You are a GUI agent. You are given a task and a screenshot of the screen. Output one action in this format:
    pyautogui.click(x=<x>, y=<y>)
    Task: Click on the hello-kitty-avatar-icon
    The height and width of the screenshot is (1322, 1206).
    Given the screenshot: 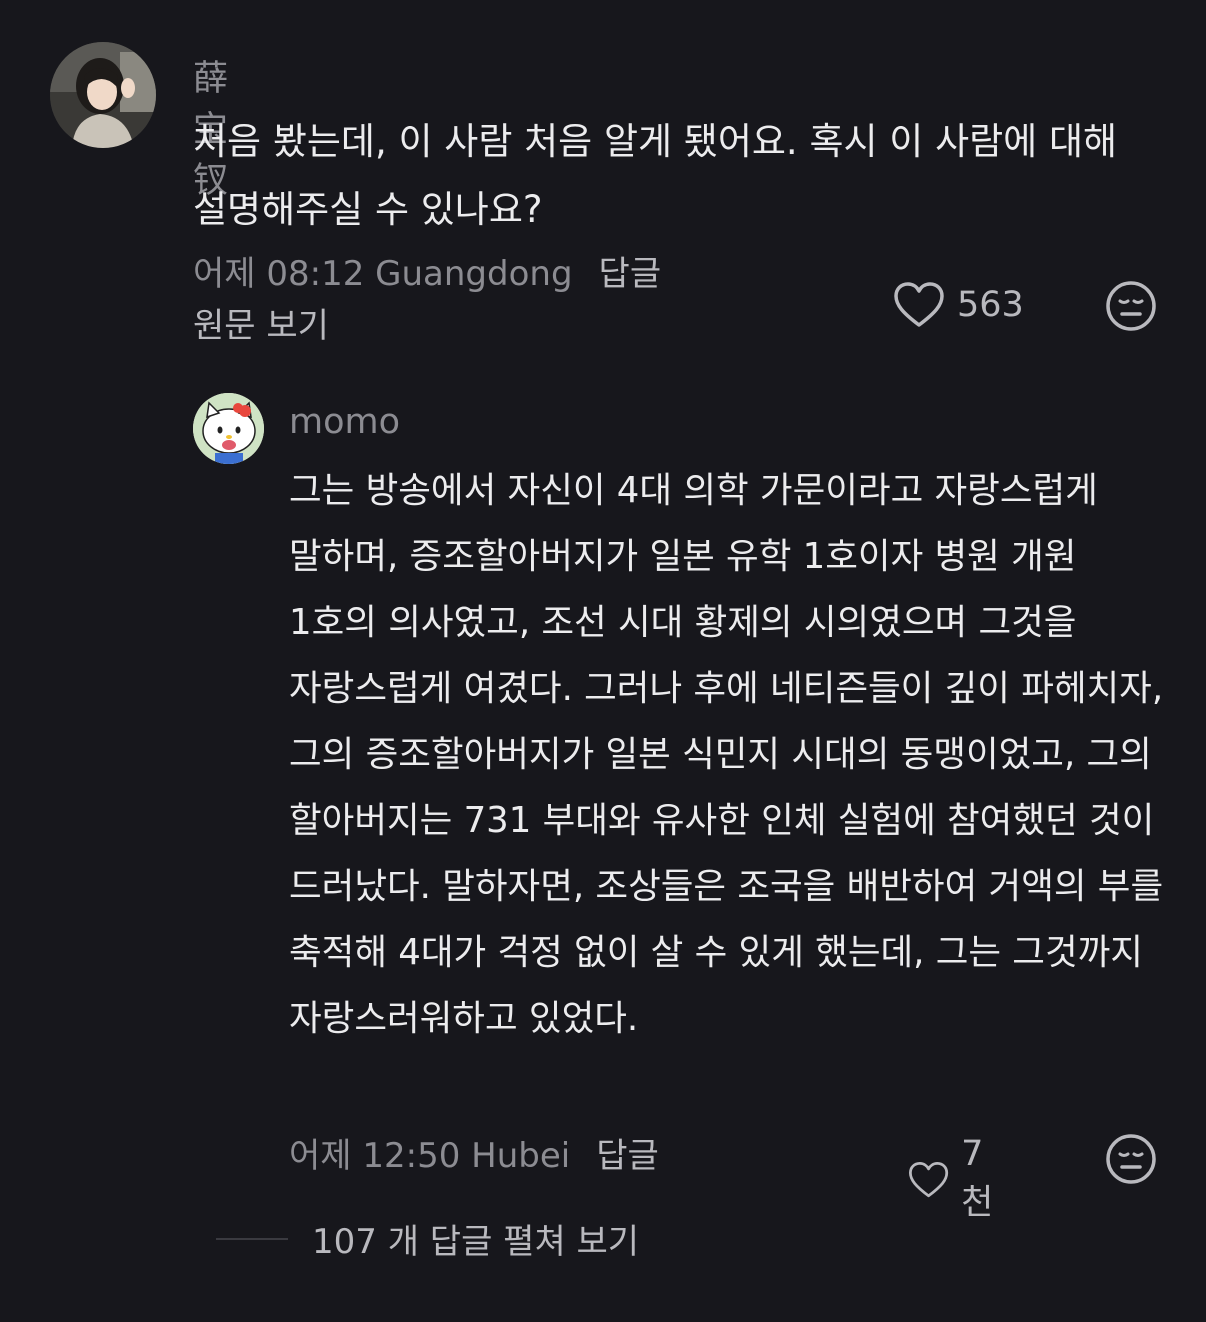 What is the action you would take?
    pyautogui.click(x=228, y=428)
    